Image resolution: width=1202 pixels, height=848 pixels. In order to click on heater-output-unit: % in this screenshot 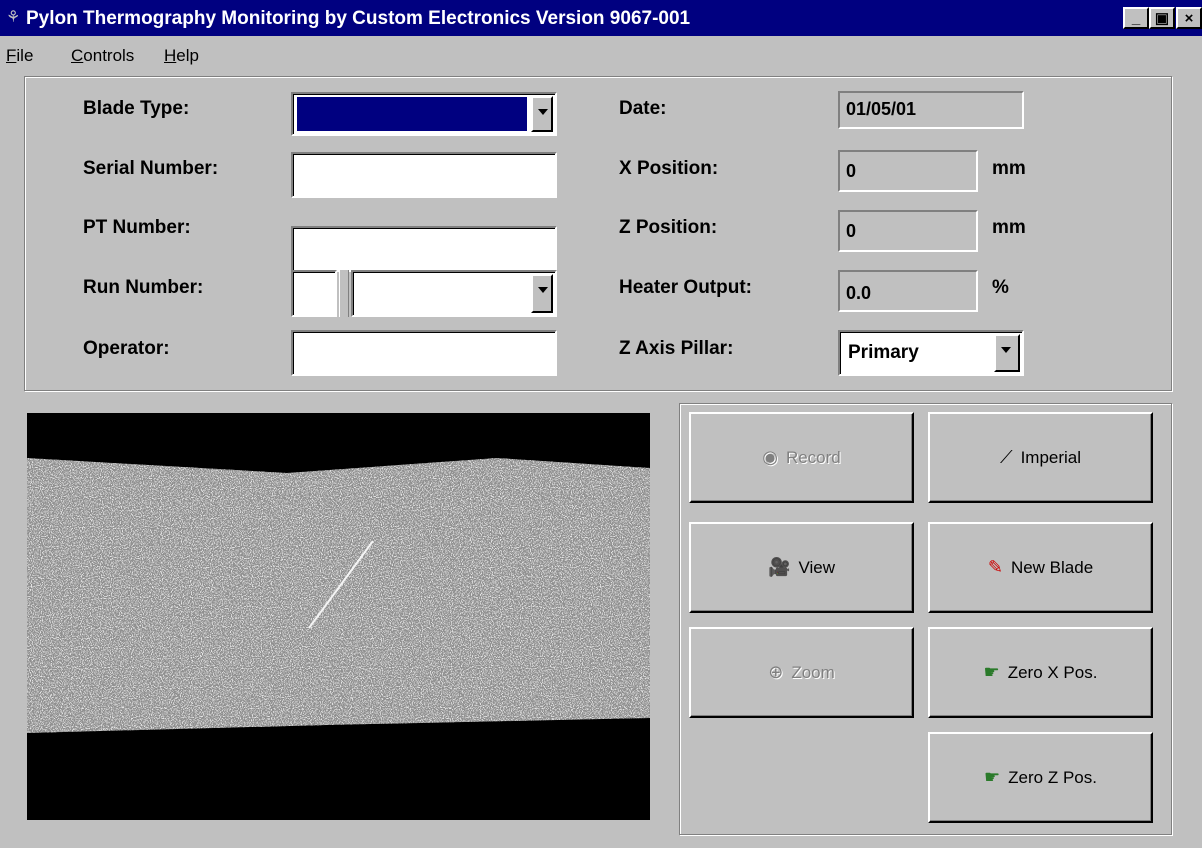, I will do `click(1000, 287)`.